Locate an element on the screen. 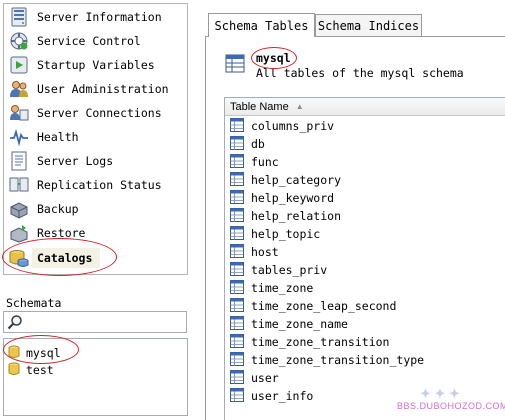 This screenshot has height=420, width=505. schemata-search-input is located at coordinates (95, 322).